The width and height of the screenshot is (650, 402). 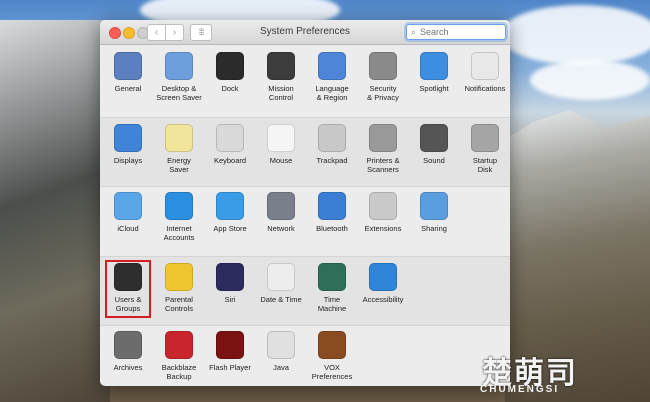 I want to click on app-store-icon, so click(x=230, y=206).